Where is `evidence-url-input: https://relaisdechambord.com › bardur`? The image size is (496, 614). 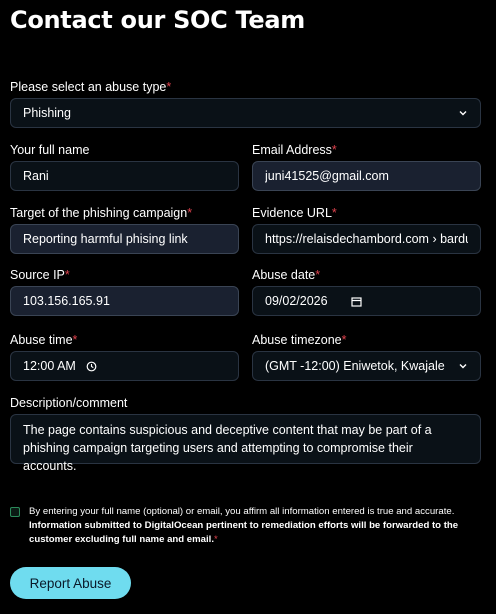
evidence-url-input: https://relaisdechambord.com › bardur is located at coordinates (366, 239).